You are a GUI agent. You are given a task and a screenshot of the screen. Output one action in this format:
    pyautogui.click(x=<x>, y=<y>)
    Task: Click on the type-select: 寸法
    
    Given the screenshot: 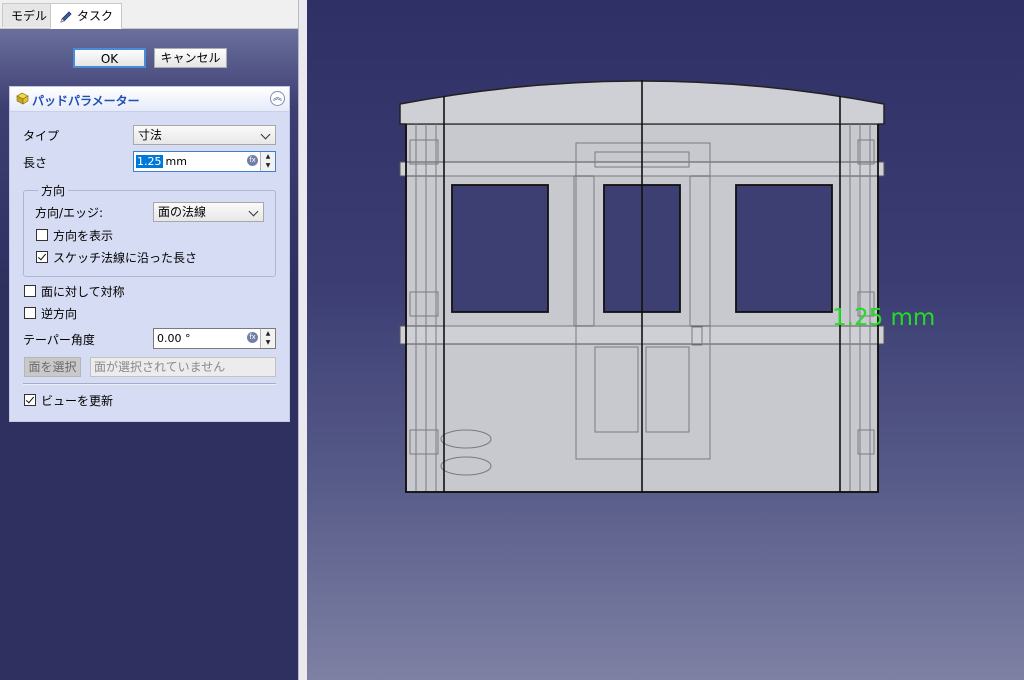 What is the action you would take?
    pyautogui.click(x=204, y=135)
    